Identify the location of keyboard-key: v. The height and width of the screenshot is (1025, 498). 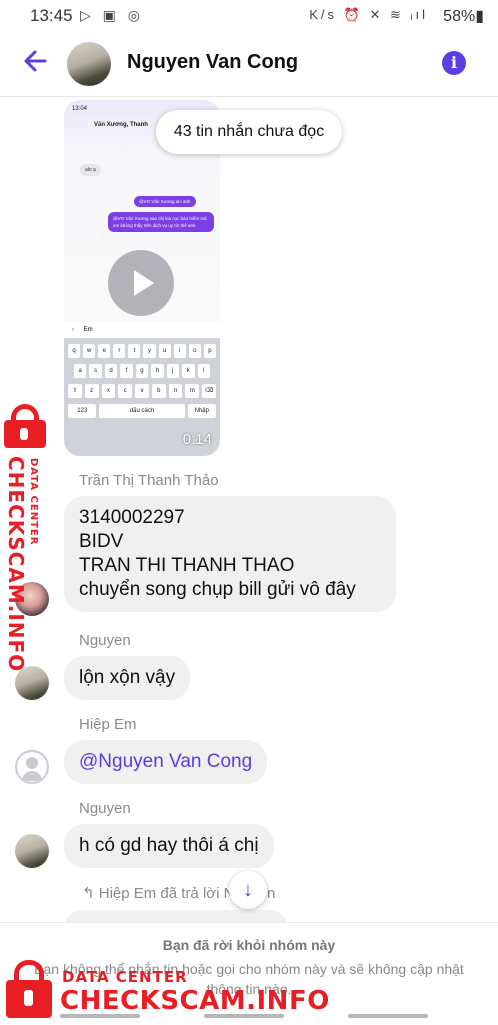
(142, 391).